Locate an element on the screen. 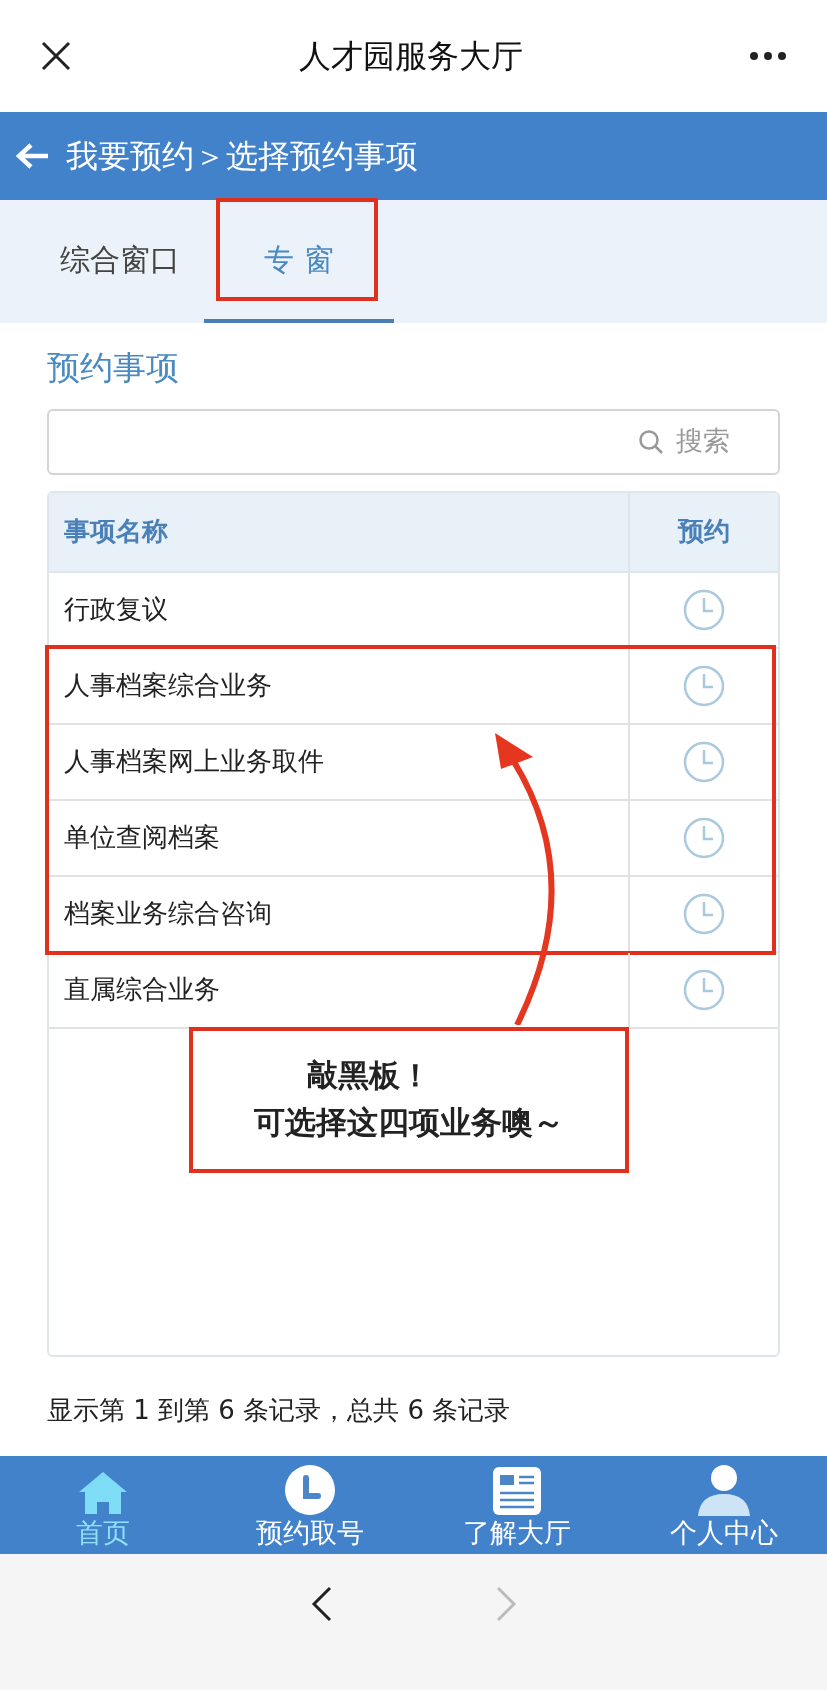 The height and width of the screenshot is (1690, 827). document-icon is located at coordinates (516, 1491).